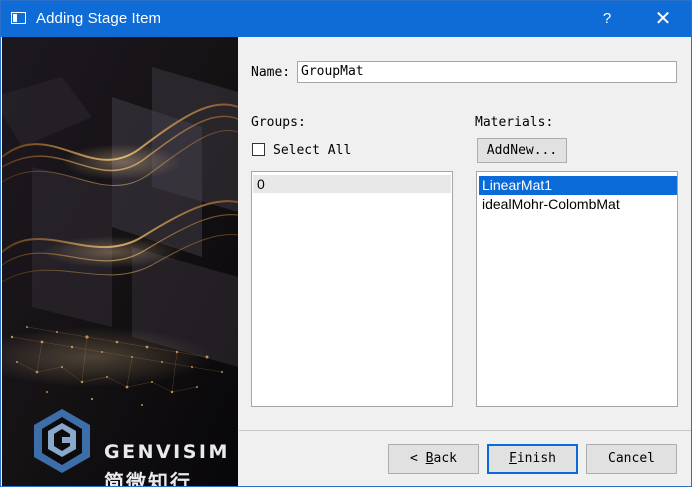  I want to click on back-button: < Back, so click(433, 459).